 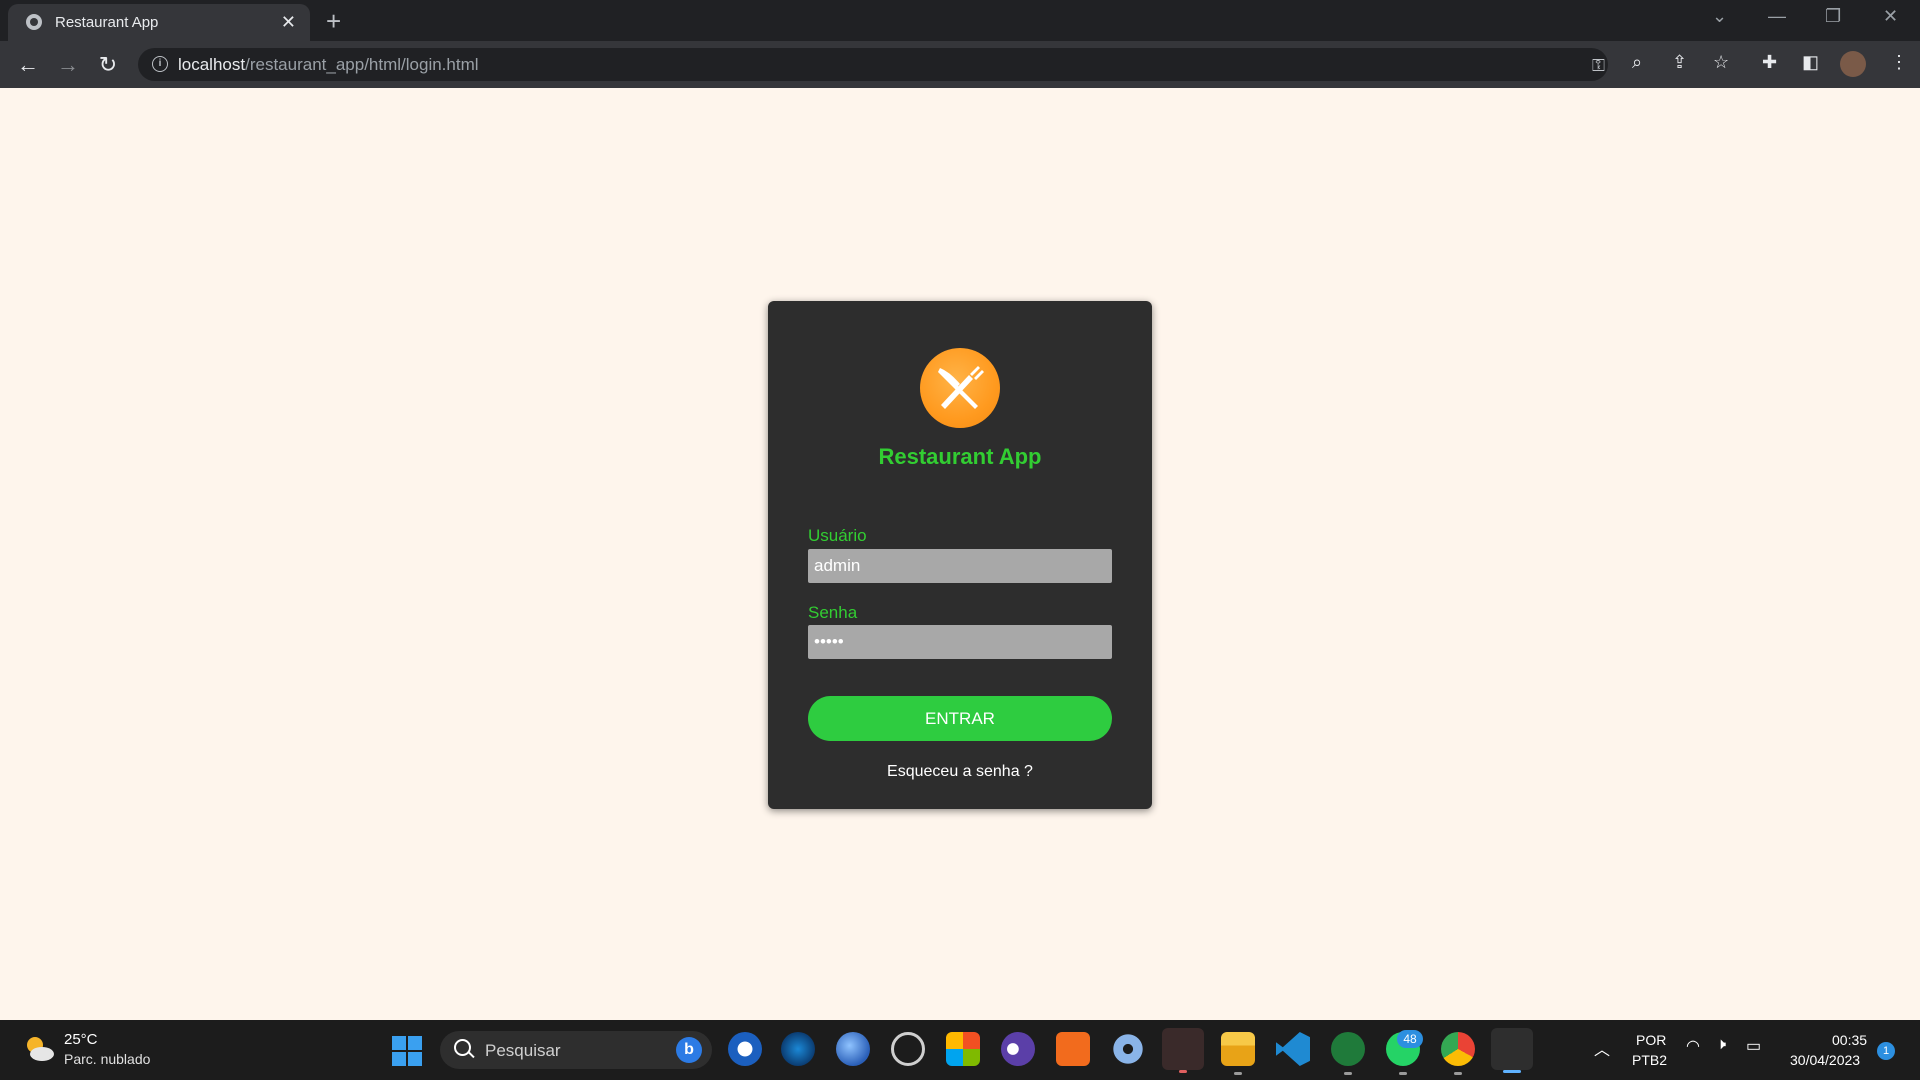 I want to click on reload-icon: ↻, so click(x=108, y=65).